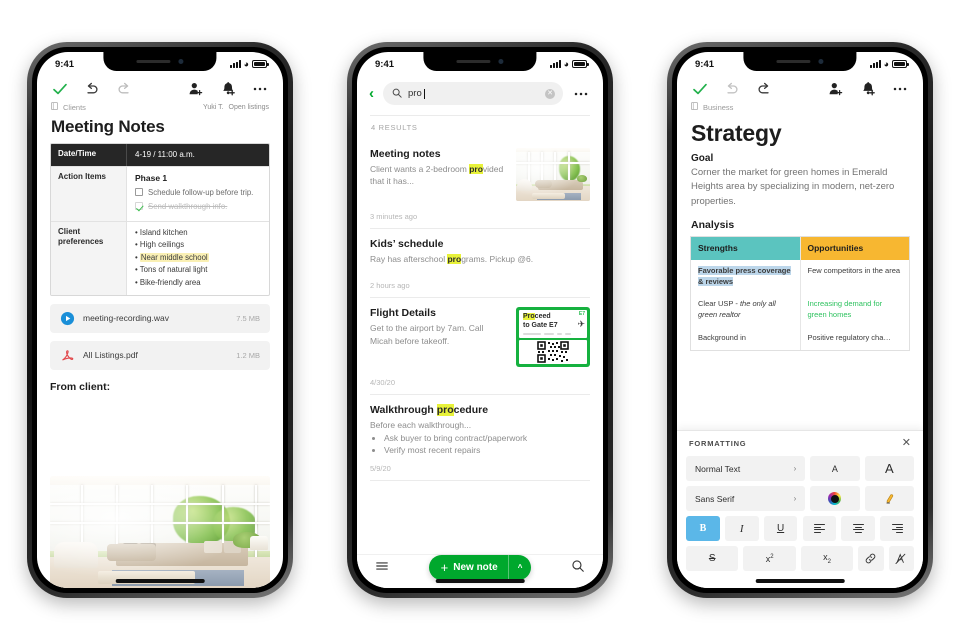  I want to click on increase-font-size-button: A, so click(889, 468).